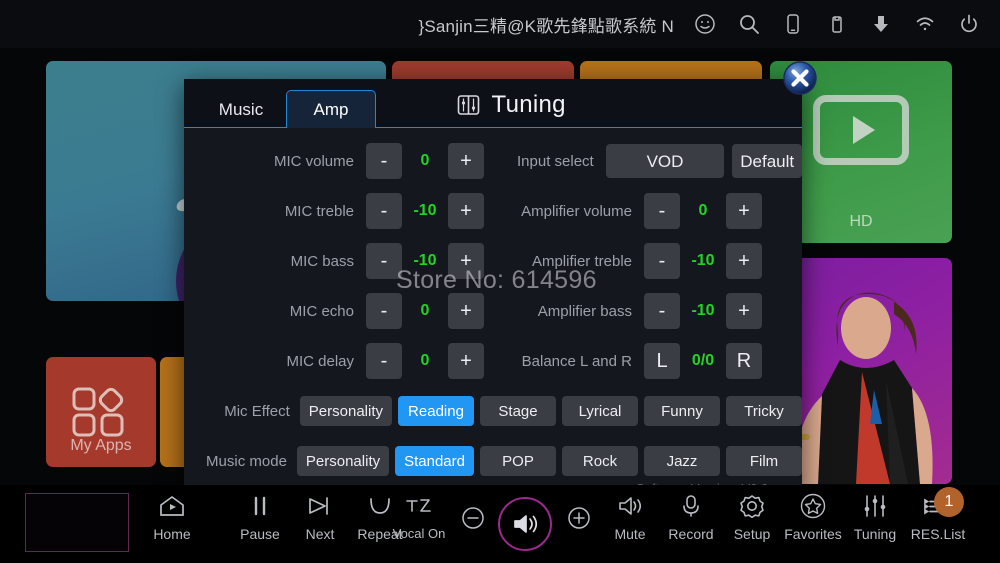  I want to click on music-mode-personality: Personality, so click(343, 461).